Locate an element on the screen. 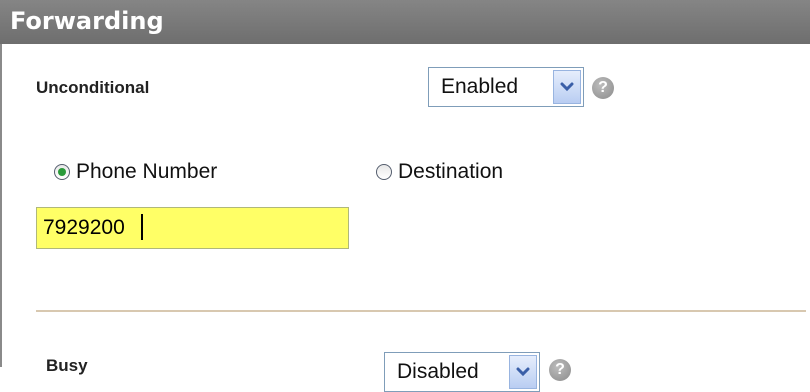  chevron-down-icon is located at coordinates (567, 87).